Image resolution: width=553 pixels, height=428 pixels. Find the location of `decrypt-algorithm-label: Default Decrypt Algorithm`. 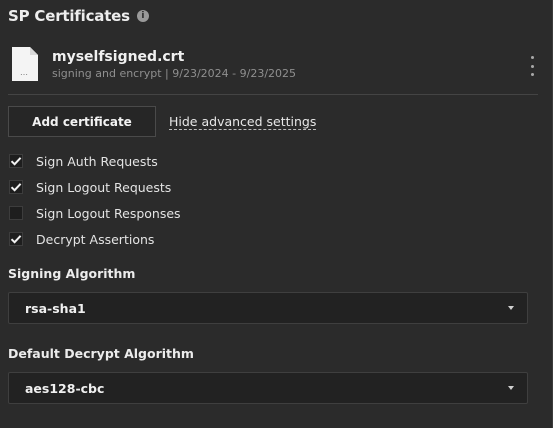

decrypt-algorithm-label: Default Decrypt Algorithm is located at coordinates (101, 353).